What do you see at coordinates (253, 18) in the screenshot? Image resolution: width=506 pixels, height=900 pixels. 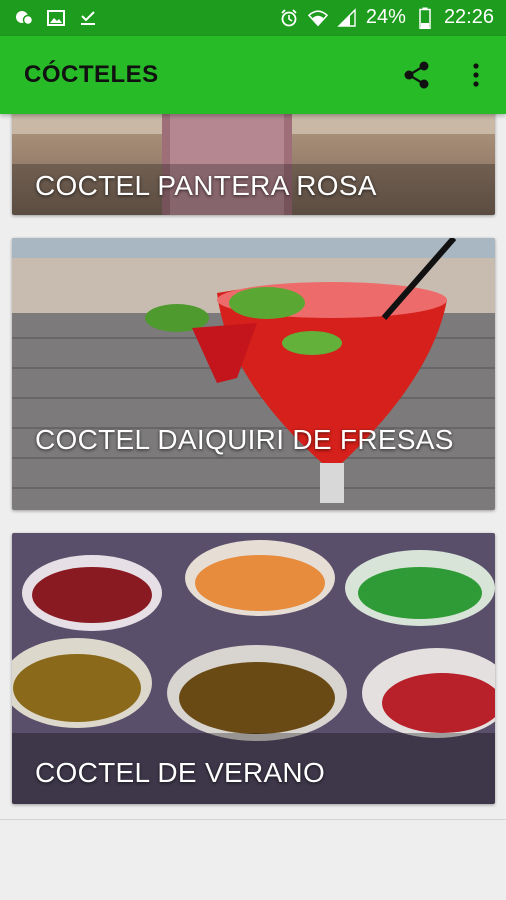 I see `status-bar: 24% 22:26` at bounding box center [253, 18].